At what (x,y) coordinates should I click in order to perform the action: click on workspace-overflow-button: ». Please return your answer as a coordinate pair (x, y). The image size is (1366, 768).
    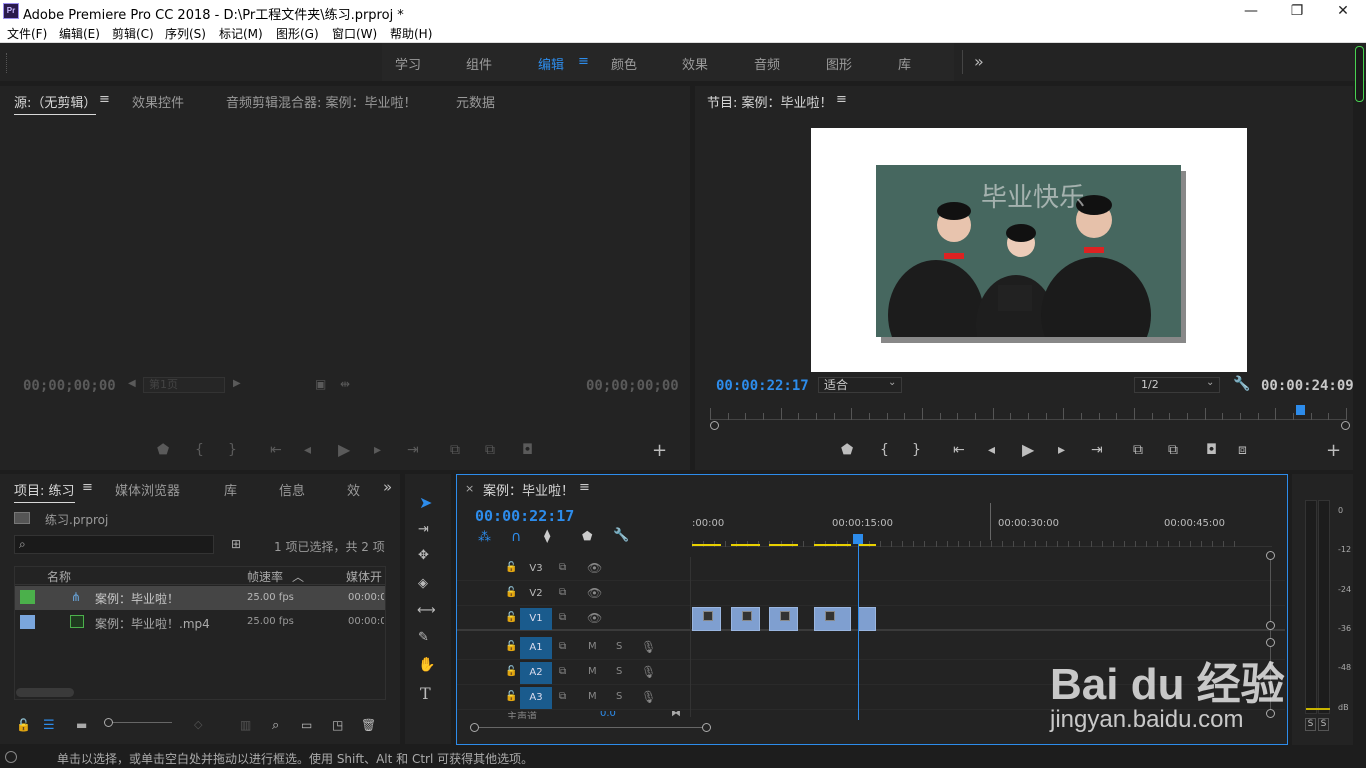
    Looking at the image, I should click on (979, 61).